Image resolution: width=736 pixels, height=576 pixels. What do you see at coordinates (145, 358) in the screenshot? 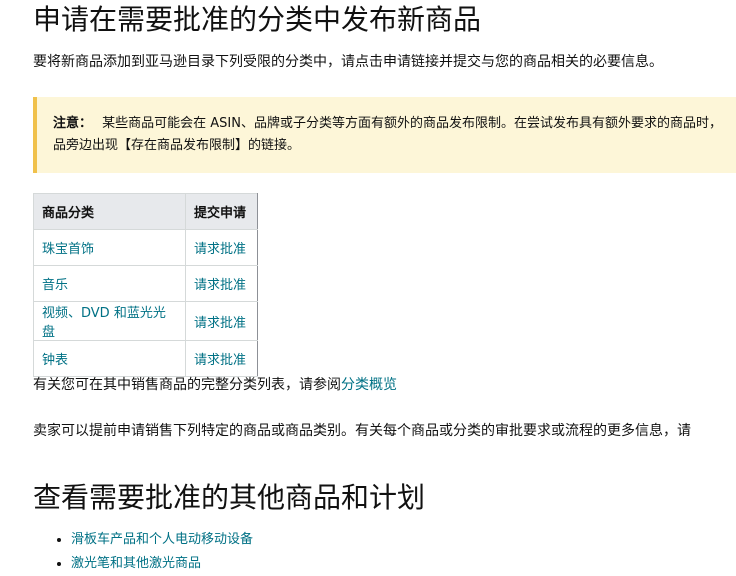
I see `table-row: 钟表 请求批准` at bounding box center [145, 358].